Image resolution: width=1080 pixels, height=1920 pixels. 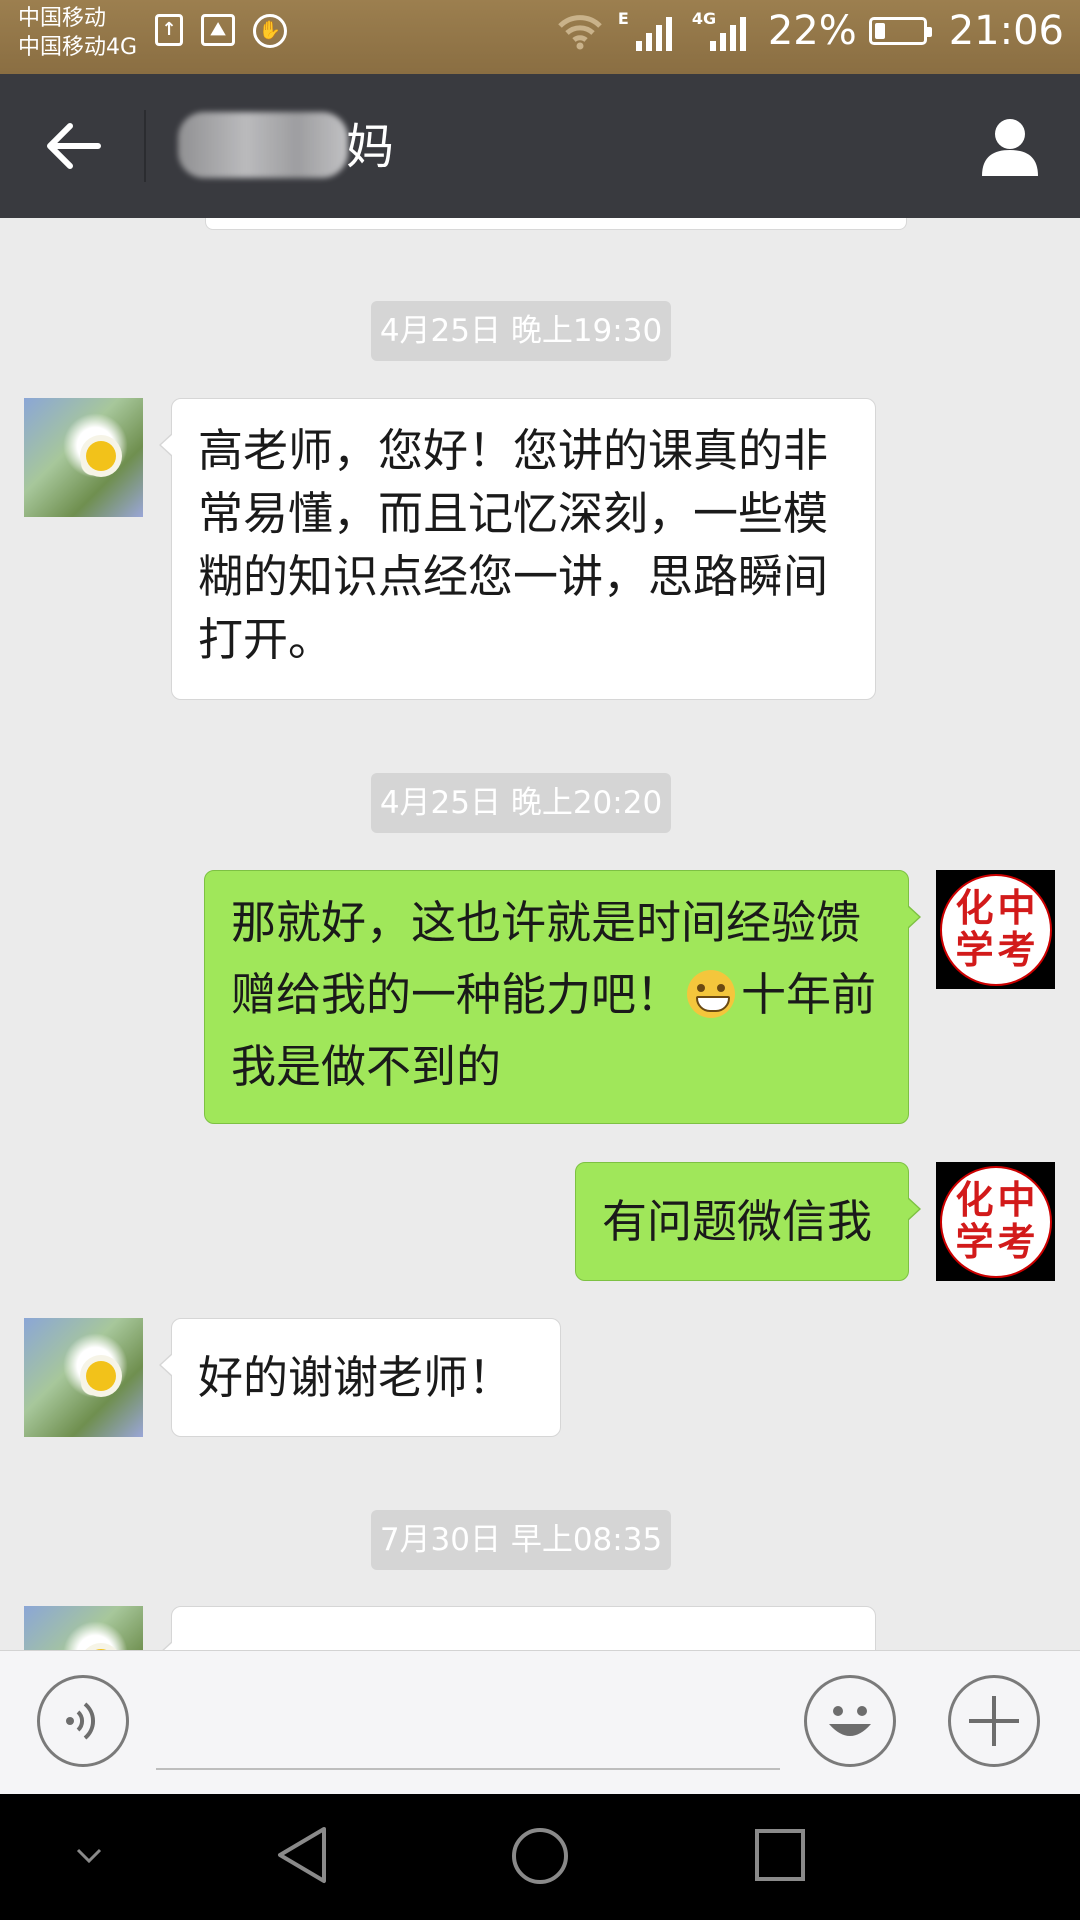 I want to click on system-status: E 4G 22% 21:06, so click(x=810, y=31).